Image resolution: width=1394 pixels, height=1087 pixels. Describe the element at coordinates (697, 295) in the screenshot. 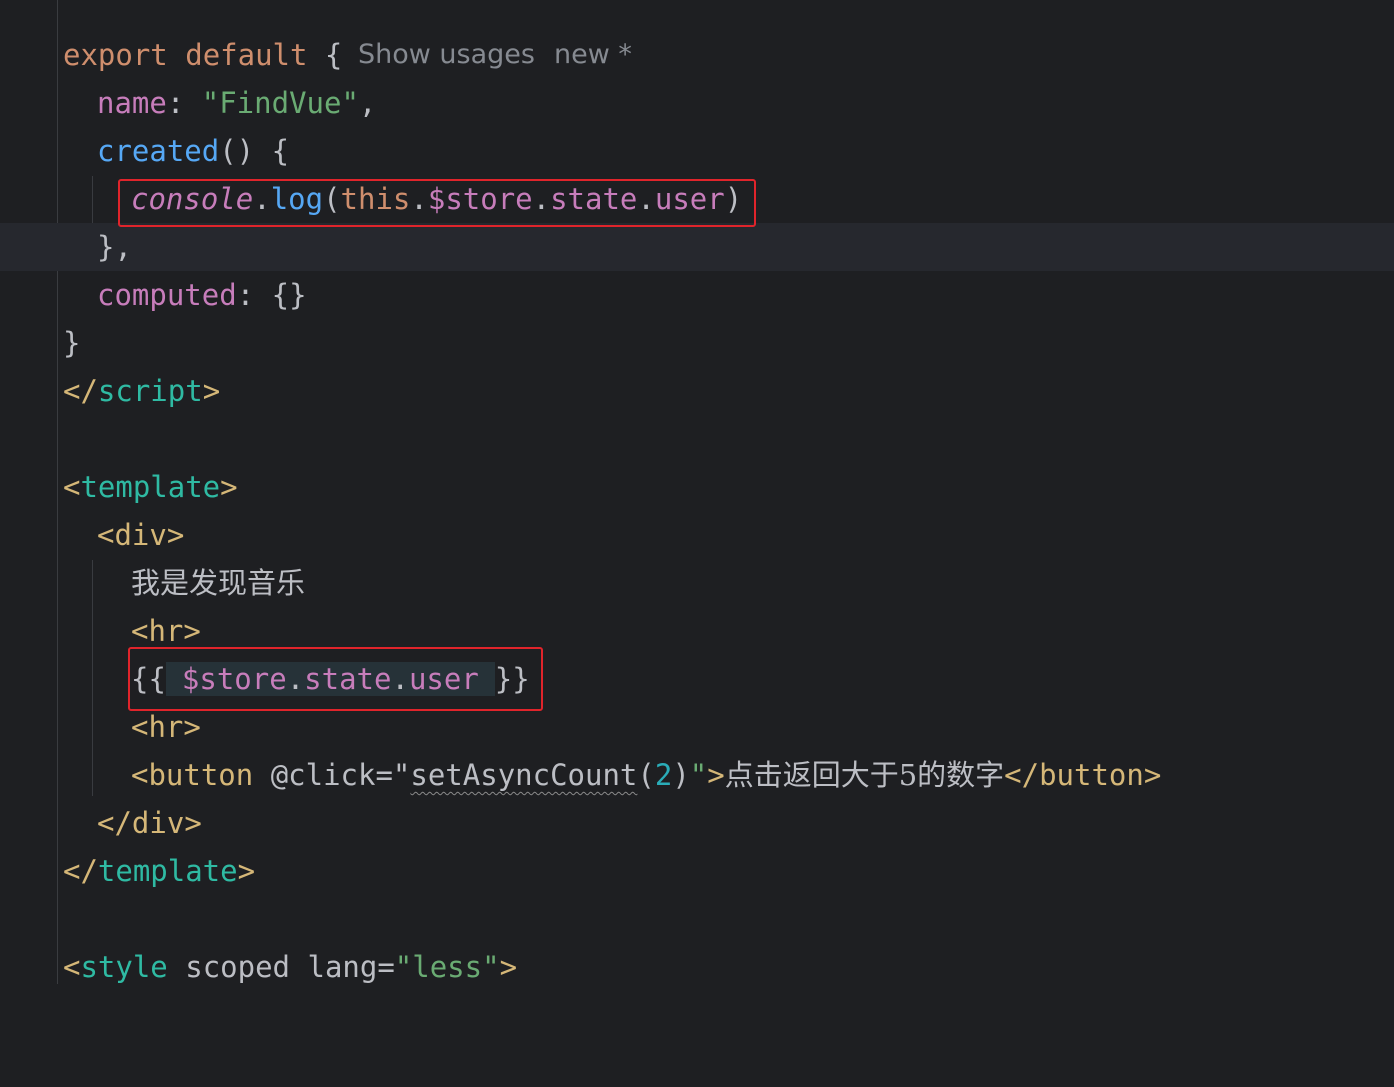

I see `code-line-computed: computed: {}` at that location.